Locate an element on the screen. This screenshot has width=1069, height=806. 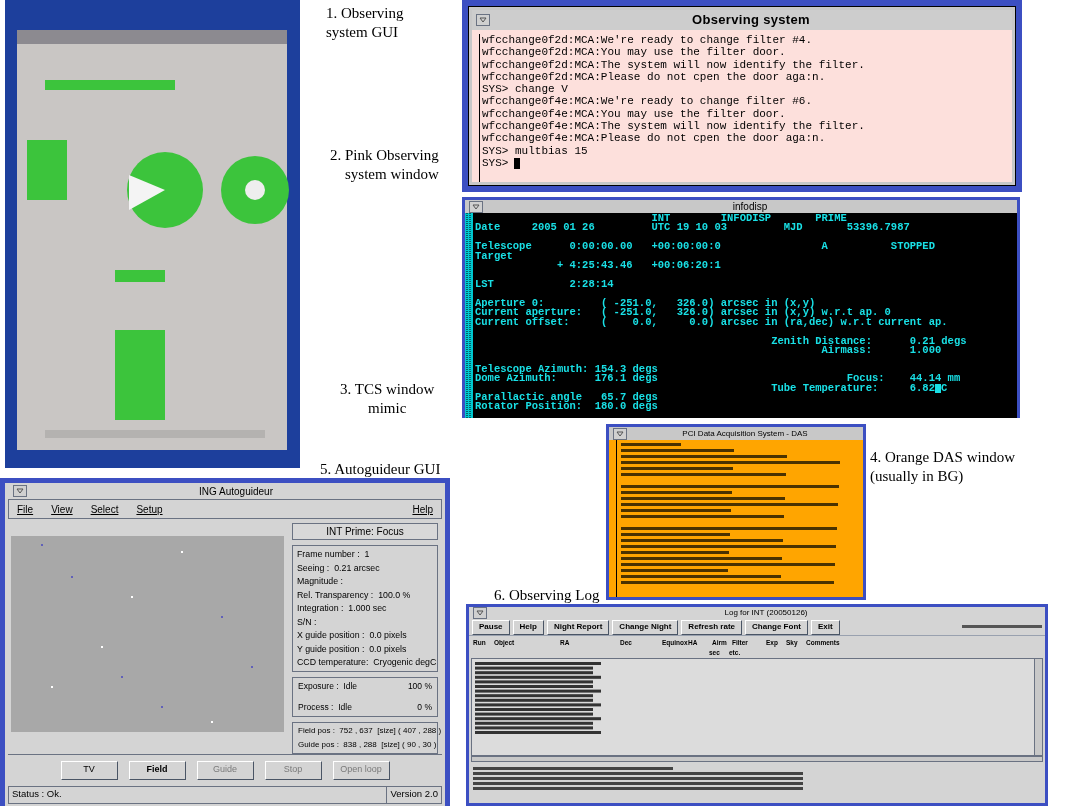
toolbar-button: TV is located at coordinates (89, 770).